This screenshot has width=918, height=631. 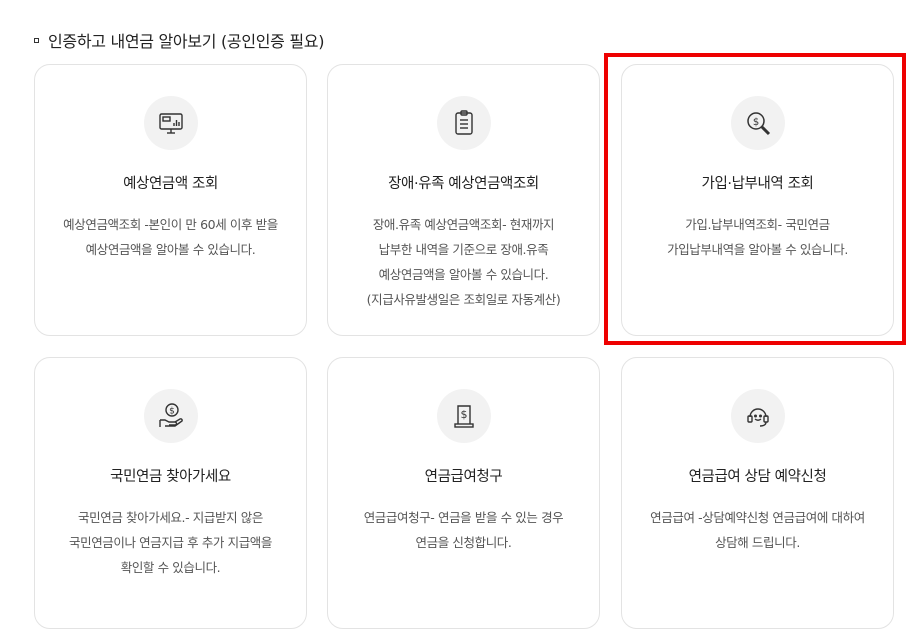 I want to click on hand-coin-icon: $, so click(x=170, y=416).